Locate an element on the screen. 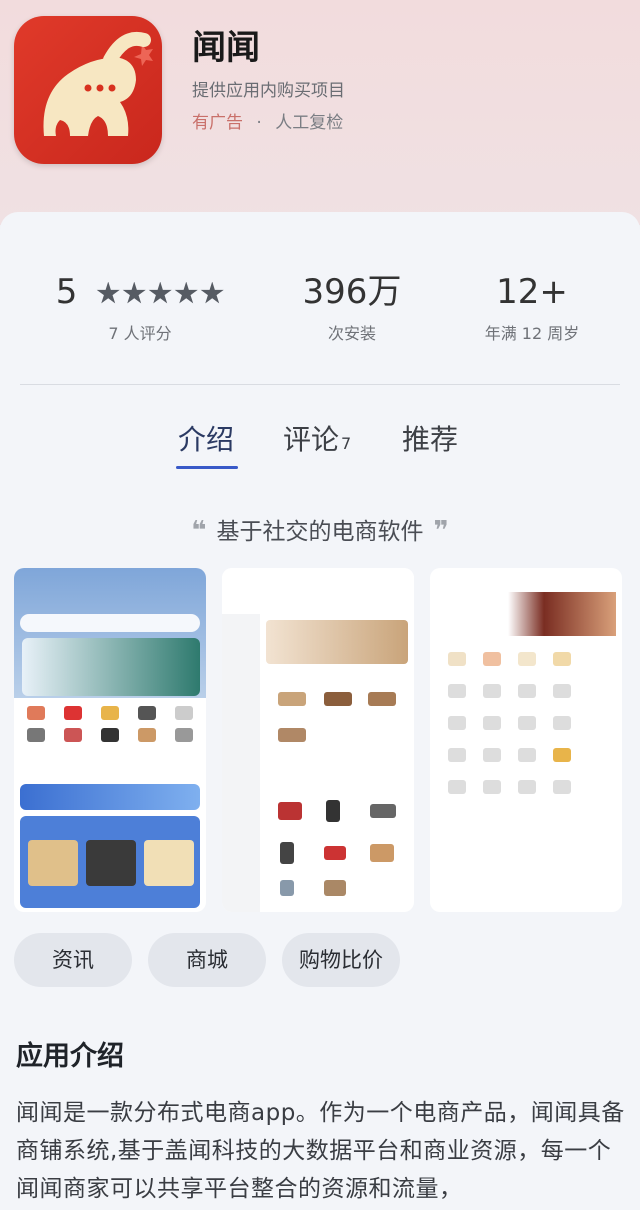 The height and width of the screenshot is (1210, 640). rating-row: 5 is located at coordinates (140, 292).